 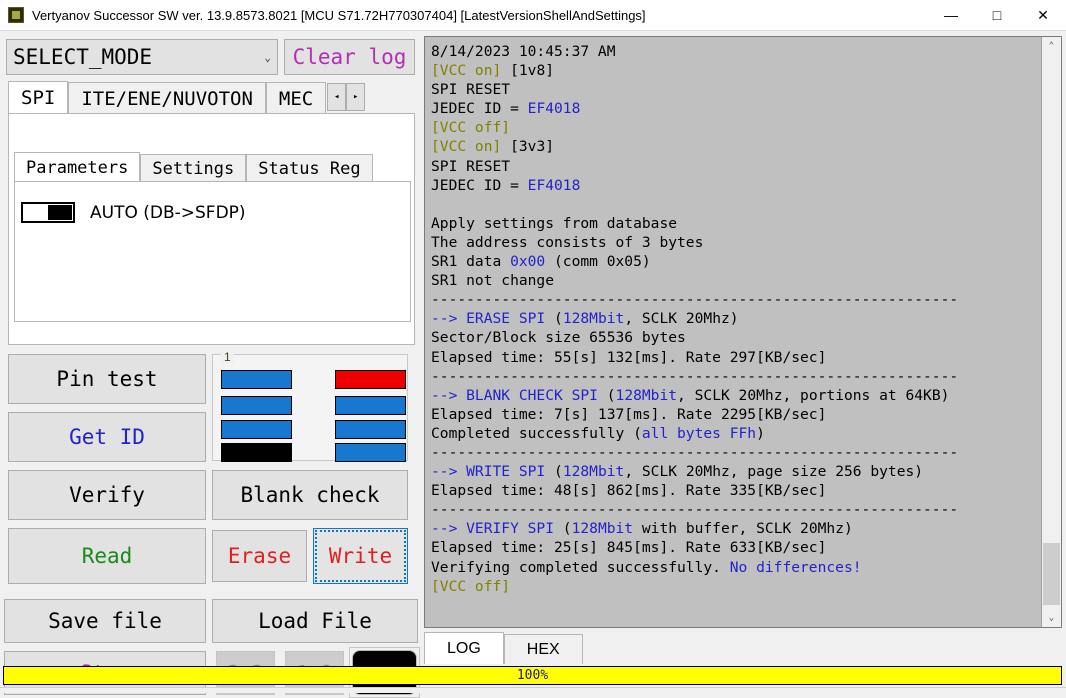 What do you see at coordinates (107, 379) in the screenshot?
I see `pin-test-button: Pin test` at bounding box center [107, 379].